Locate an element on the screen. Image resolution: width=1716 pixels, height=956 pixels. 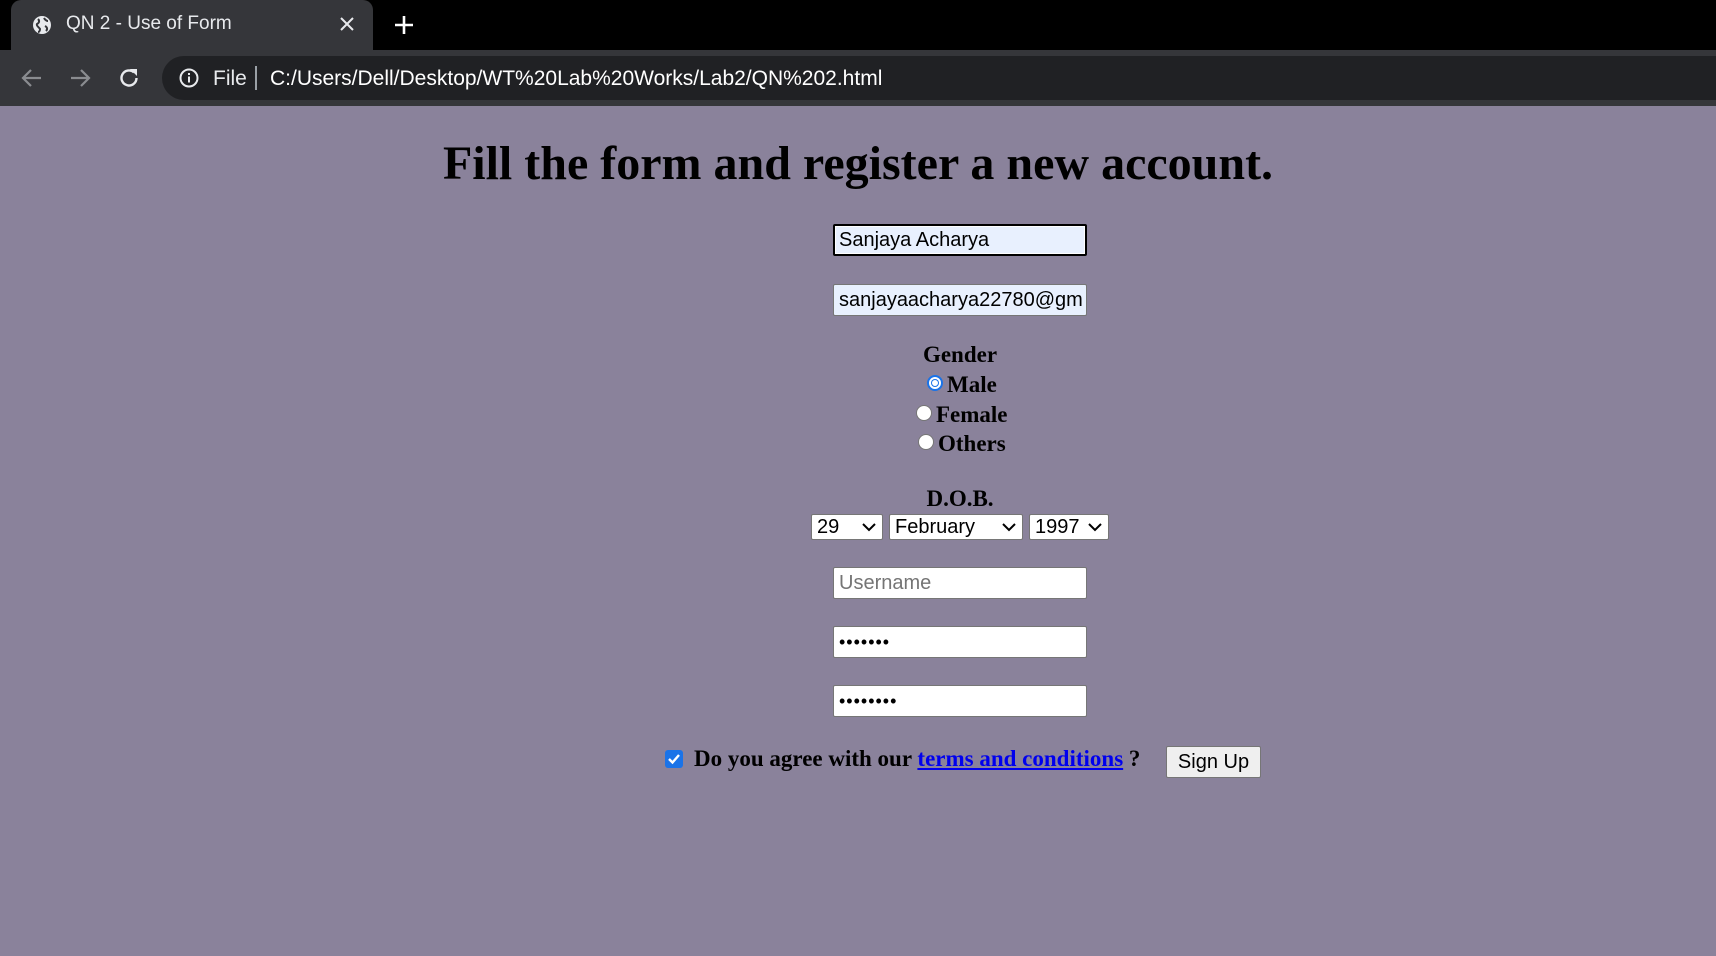
forward-arrow-icon is located at coordinates (80, 78).